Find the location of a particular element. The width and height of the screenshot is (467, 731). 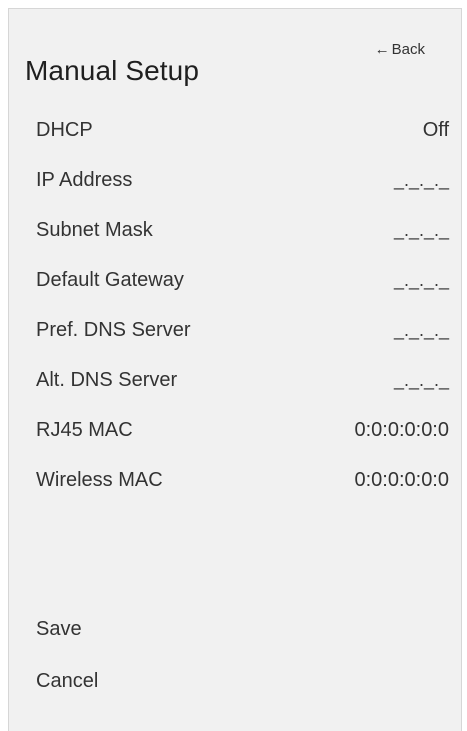

setting-row-alt-dns-server: Alt. DNS Server _._._._ is located at coordinates (235, 380).